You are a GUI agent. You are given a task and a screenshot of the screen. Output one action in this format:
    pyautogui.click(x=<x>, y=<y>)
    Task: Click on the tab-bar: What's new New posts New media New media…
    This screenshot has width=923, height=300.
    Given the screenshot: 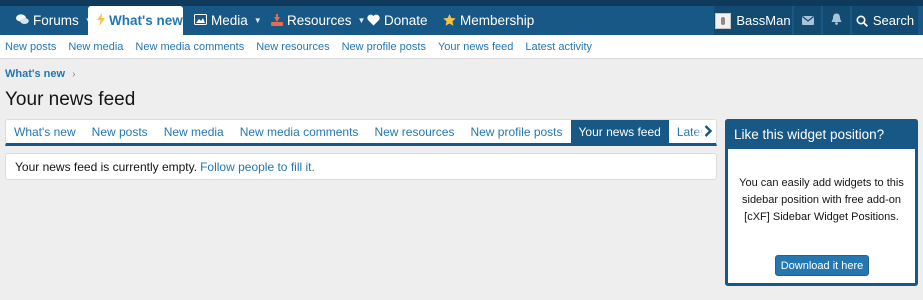 What is the action you would take?
    pyautogui.click(x=361, y=132)
    